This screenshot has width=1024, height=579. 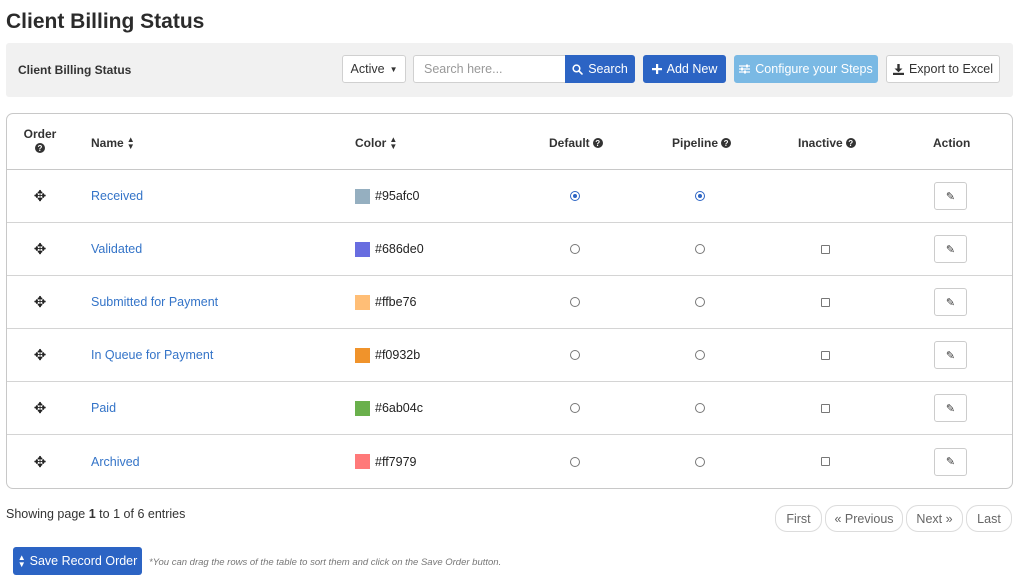 What do you see at coordinates (399, 249) in the screenshot?
I see `color-hex: #686de0` at bounding box center [399, 249].